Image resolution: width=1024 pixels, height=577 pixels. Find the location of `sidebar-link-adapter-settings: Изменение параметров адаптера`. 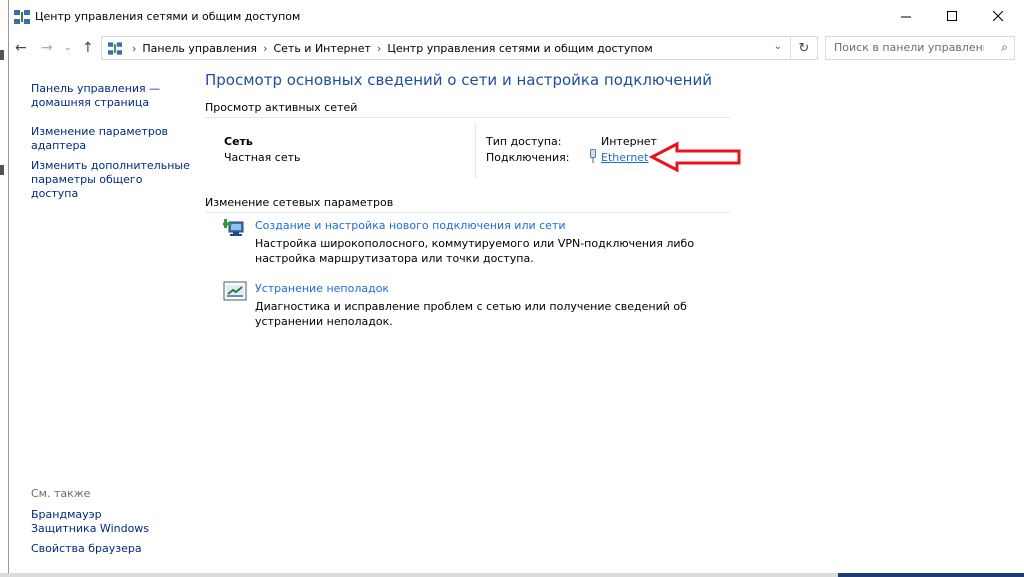

sidebar-link-adapter-settings: Изменение параметров адаптера is located at coordinates (111, 139).